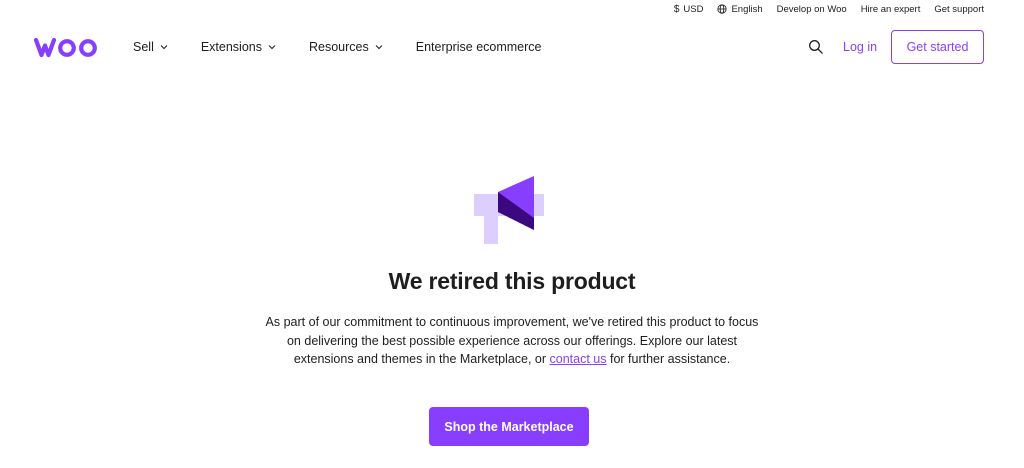 This screenshot has width=1024, height=468. Describe the element at coordinates (860, 47) in the screenshot. I see `login-link: Log in` at that location.